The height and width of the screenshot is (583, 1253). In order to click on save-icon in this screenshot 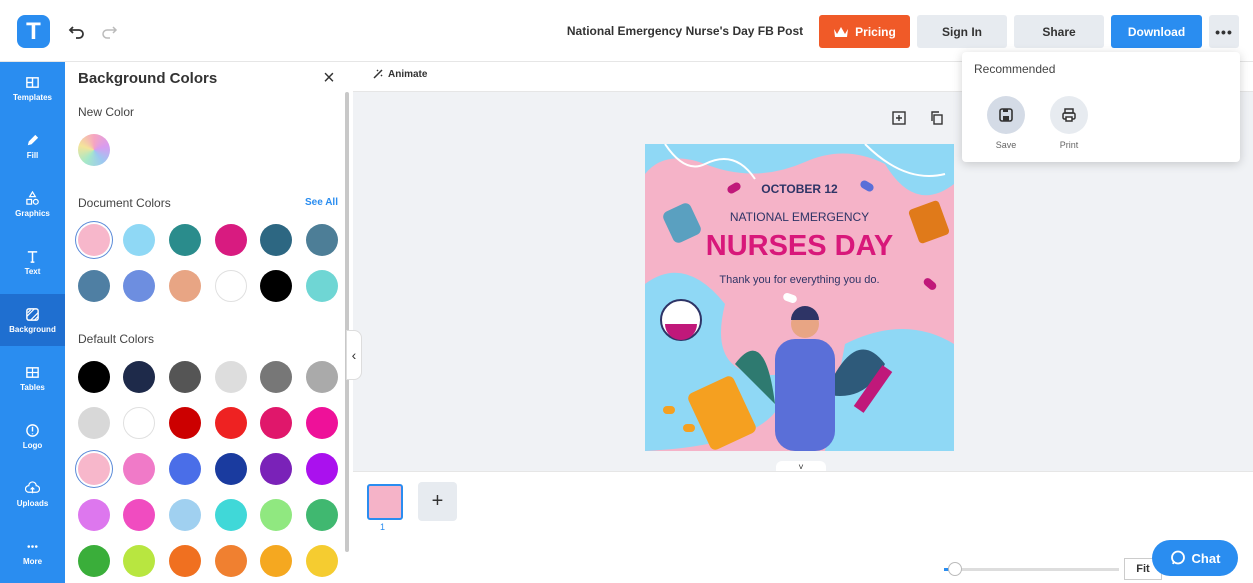, I will do `click(1006, 115)`.